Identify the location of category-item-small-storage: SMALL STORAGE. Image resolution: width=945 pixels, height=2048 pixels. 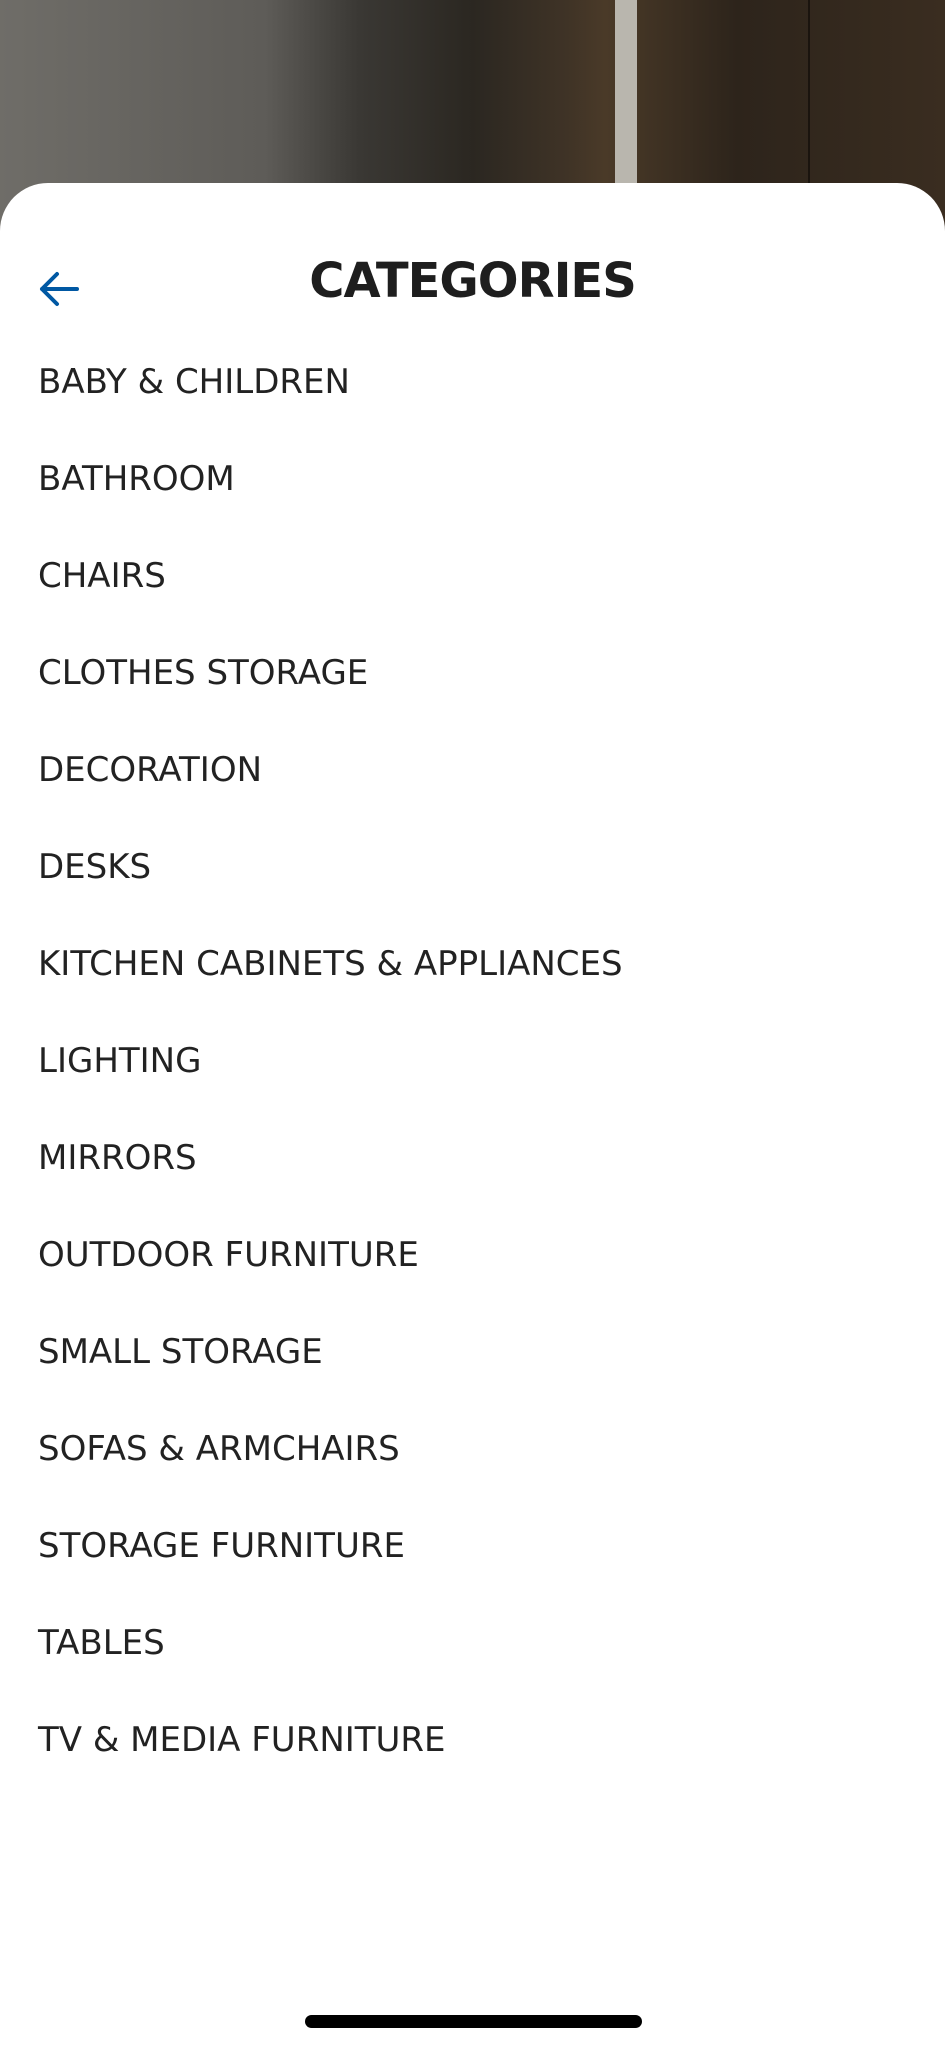
(472, 1351).